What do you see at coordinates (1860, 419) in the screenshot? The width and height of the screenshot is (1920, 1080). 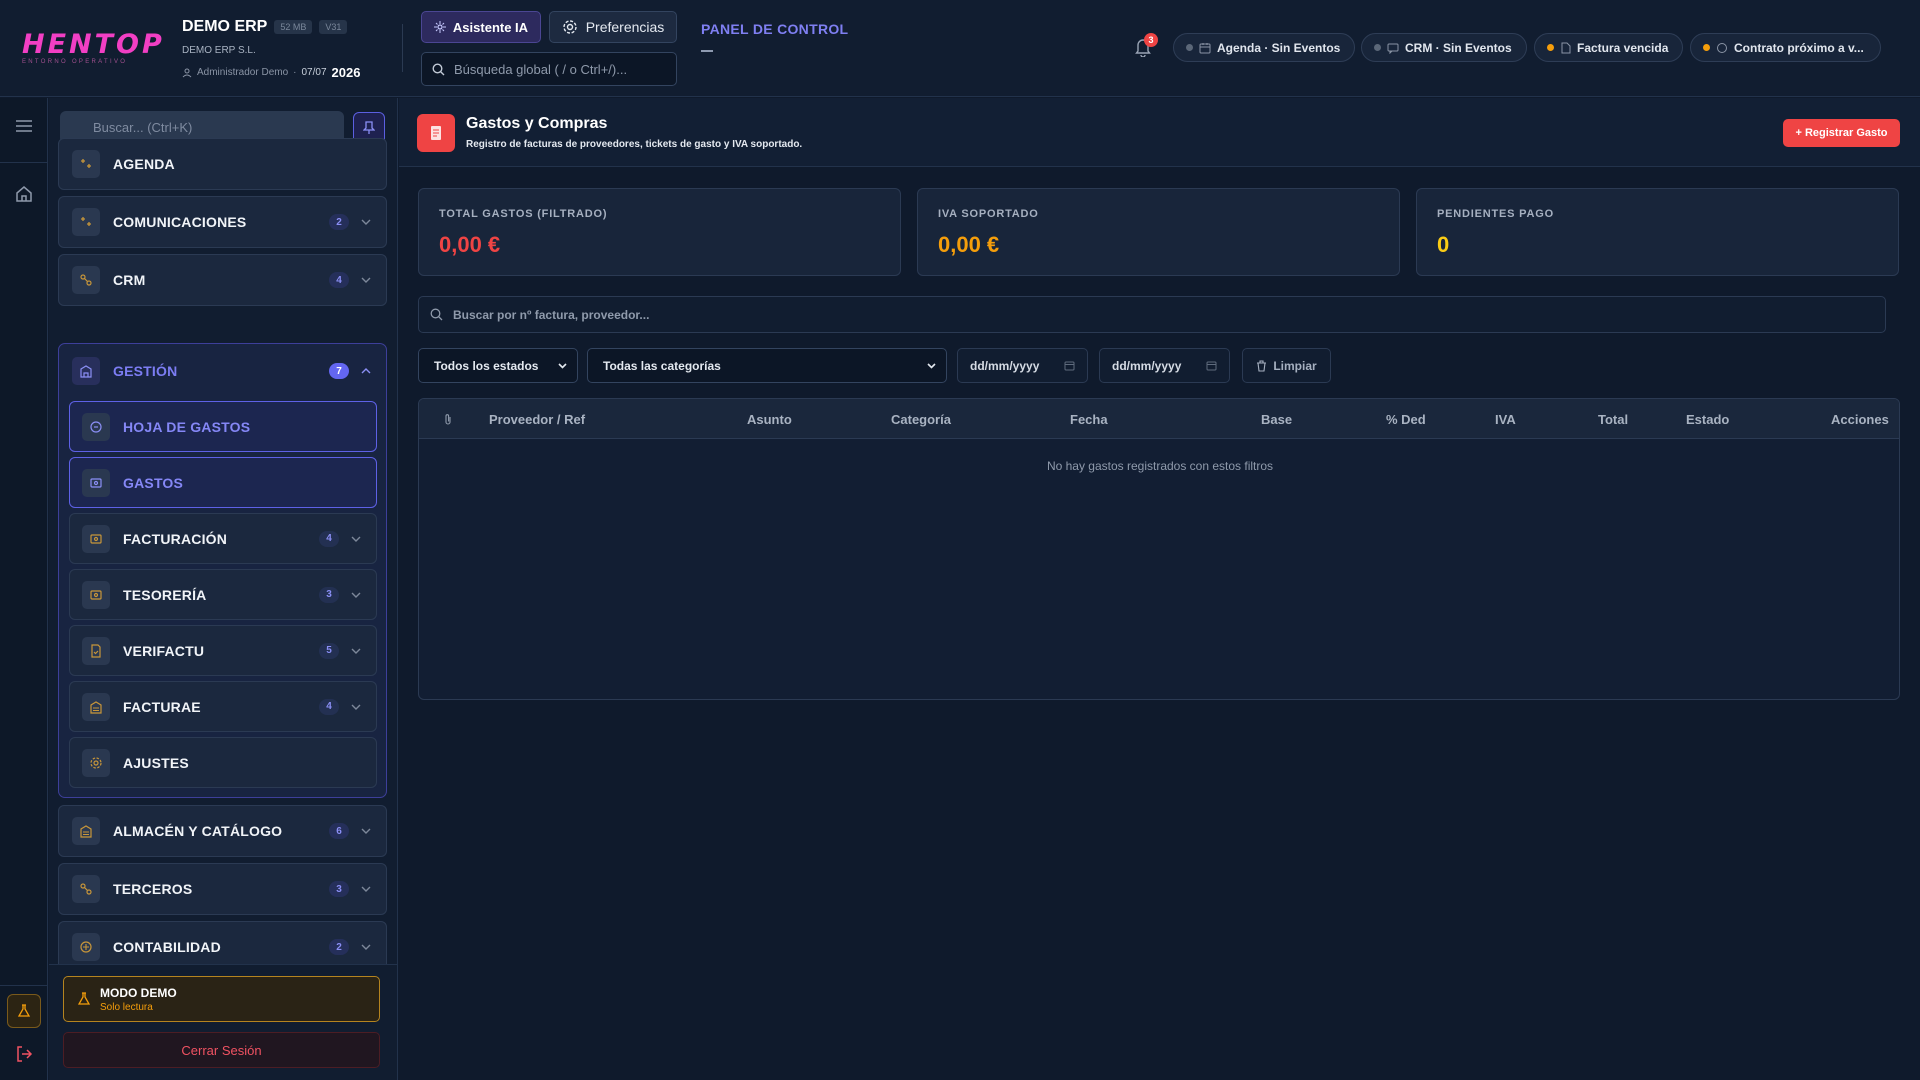 I see `column-header-actions: Acciones` at bounding box center [1860, 419].